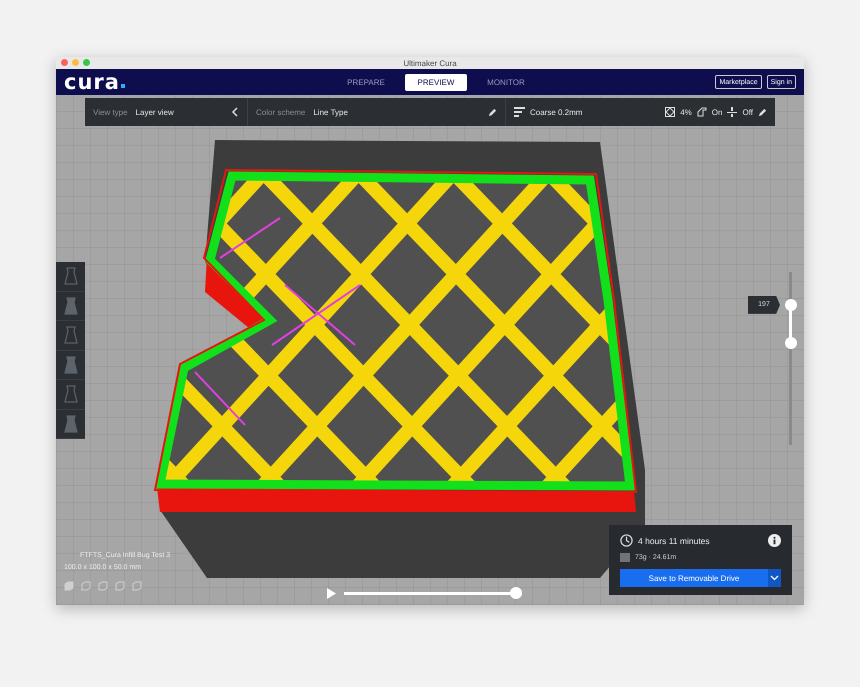 The height and width of the screenshot is (687, 860). I want to click on save-button: Save to Removable Drive, so click(694, 578).